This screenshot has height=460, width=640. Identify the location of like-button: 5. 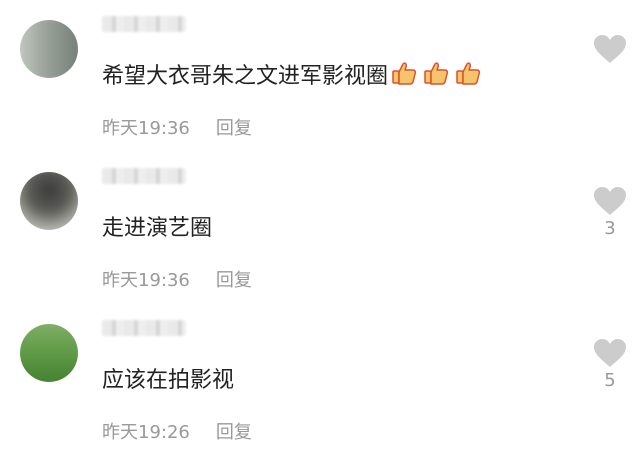
(610, 364).